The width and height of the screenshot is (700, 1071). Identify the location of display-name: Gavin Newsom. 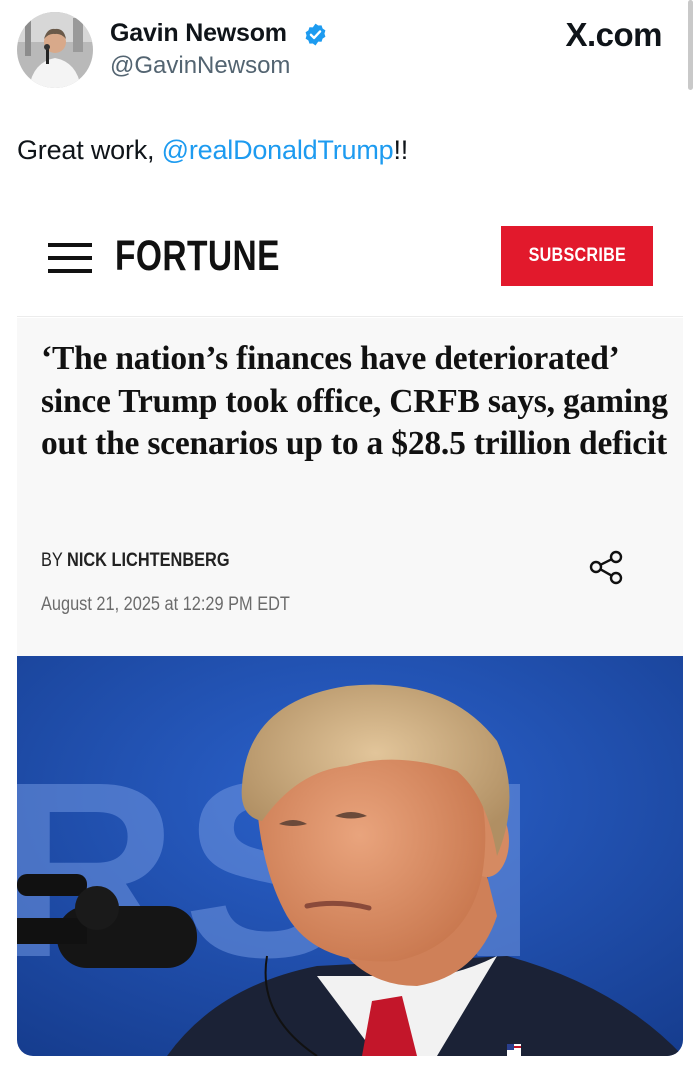
(198, 33).